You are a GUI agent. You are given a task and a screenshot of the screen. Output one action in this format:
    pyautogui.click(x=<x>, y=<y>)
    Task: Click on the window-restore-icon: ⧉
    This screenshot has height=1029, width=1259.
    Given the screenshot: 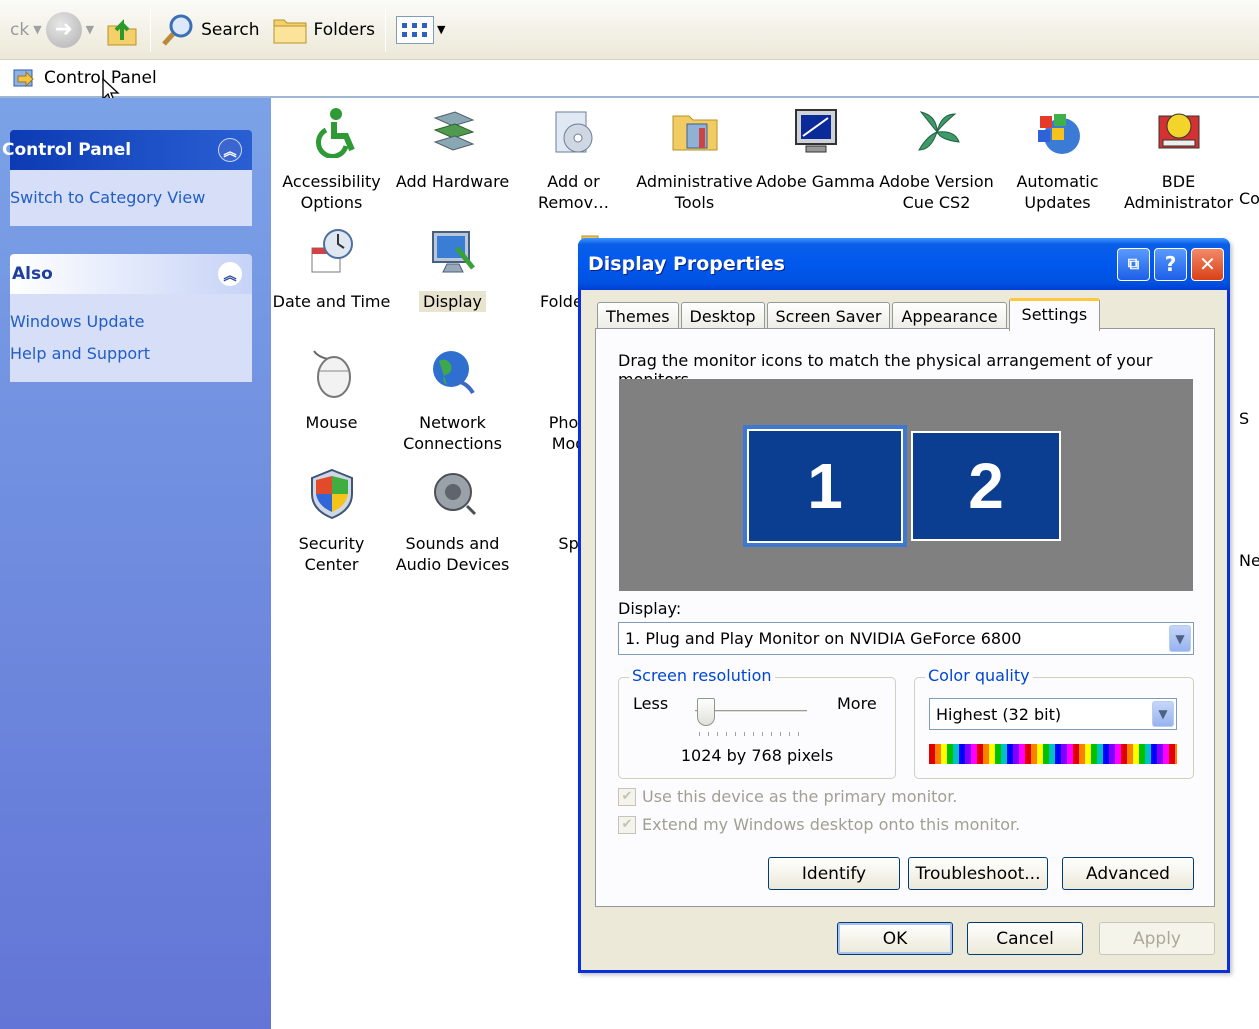 What is the action you would take?
    pyautogui.click(x=1133, y=263)
    